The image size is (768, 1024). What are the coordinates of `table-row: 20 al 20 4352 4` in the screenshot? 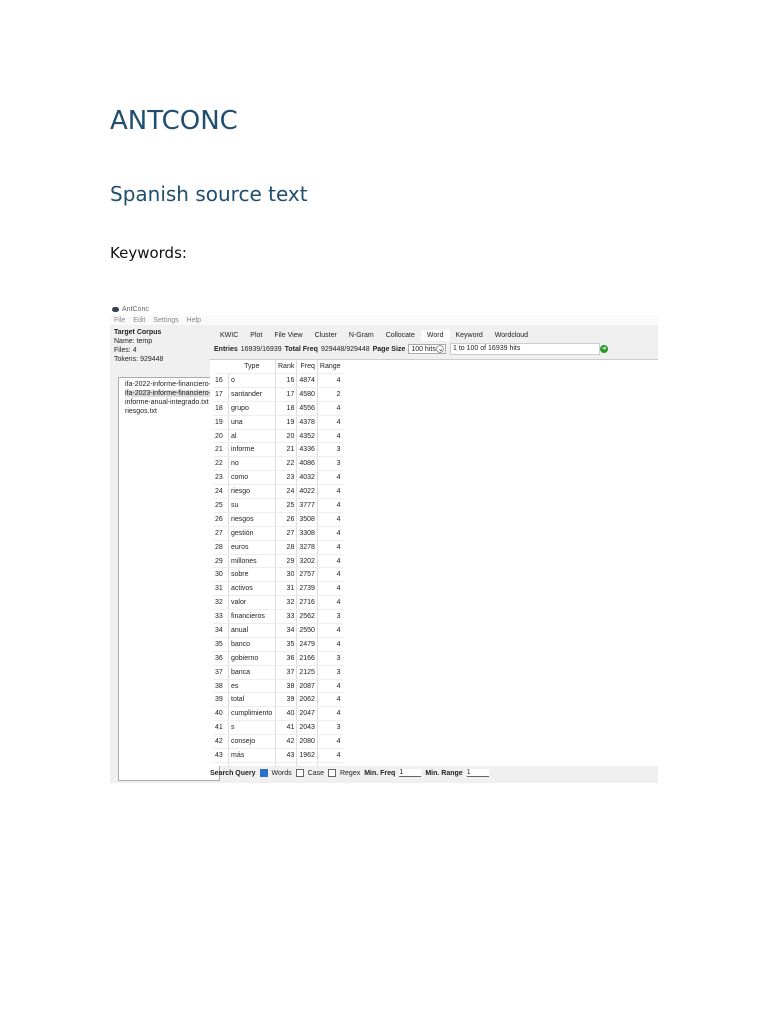 It's located at (278, 436).